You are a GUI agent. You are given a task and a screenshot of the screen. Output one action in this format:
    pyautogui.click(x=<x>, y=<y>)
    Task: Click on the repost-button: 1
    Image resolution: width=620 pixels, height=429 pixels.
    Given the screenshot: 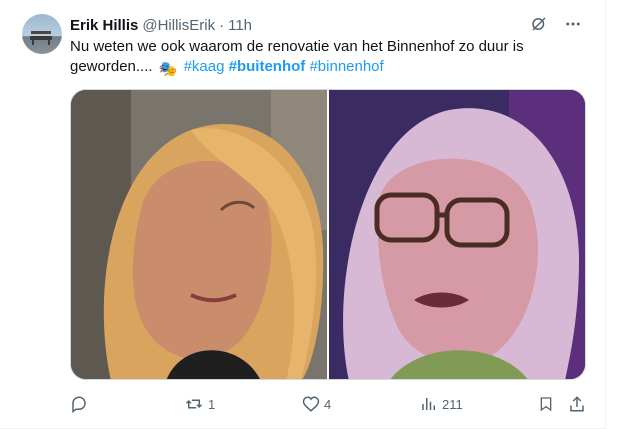 What is the action you would take?
    pyautogui.click(x=199, y=404)
    